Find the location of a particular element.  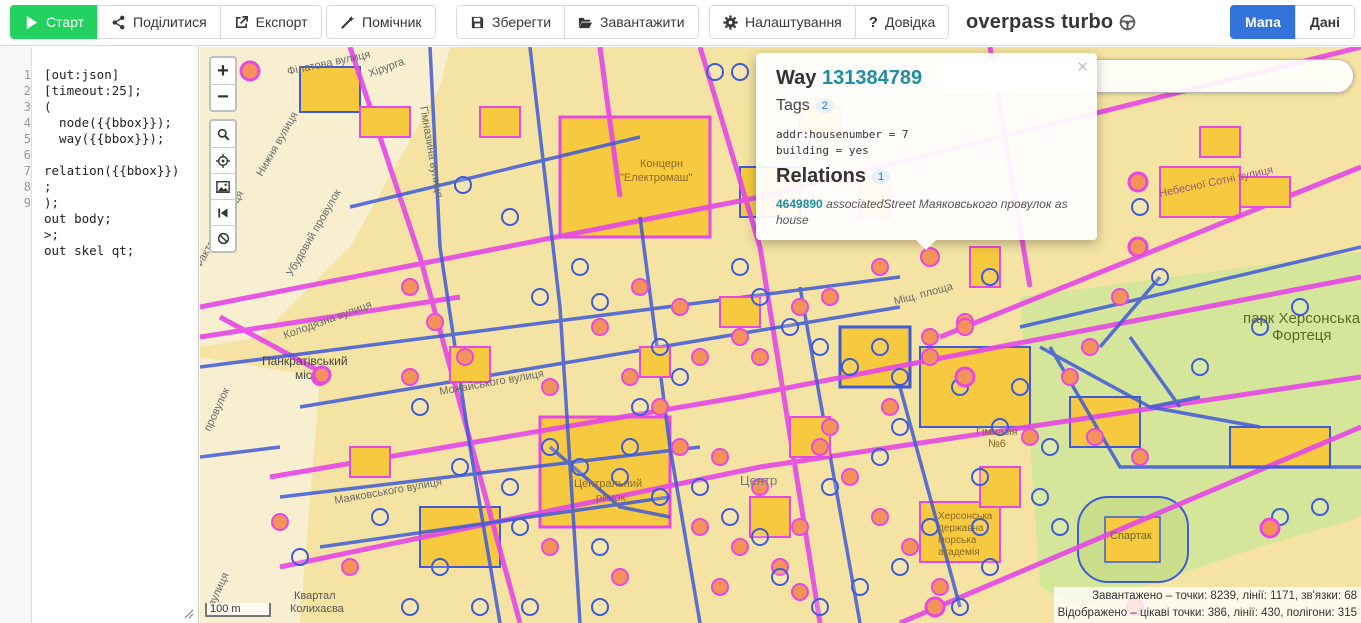

view-tabs: Мапа Дані is located at coordinates (1292, 22).